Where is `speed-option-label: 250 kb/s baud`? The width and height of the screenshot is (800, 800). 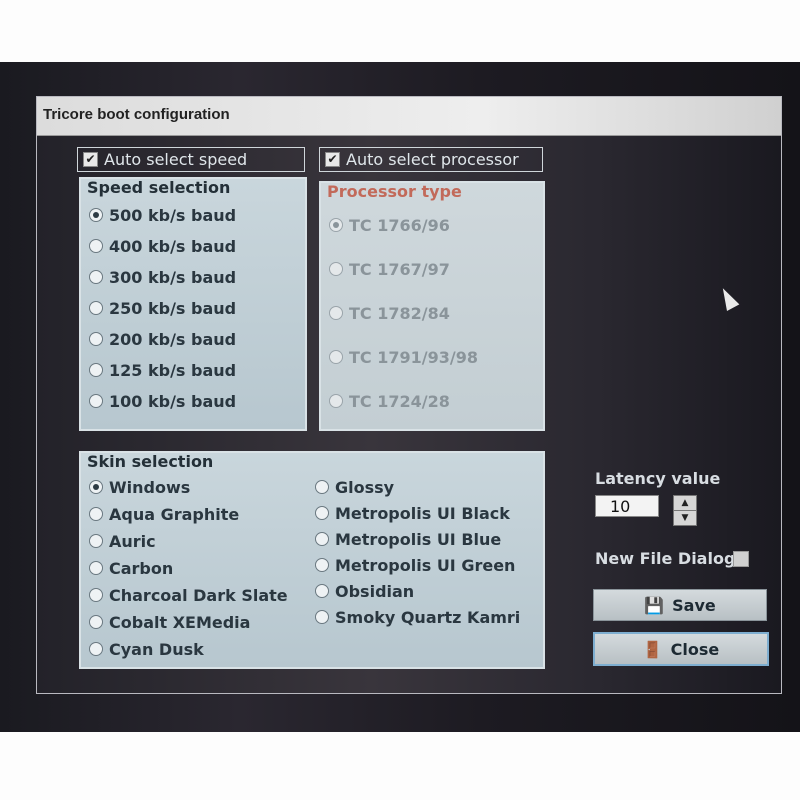 speed-option-label: 250 kb/s baud is located at coordinates (173, 308).